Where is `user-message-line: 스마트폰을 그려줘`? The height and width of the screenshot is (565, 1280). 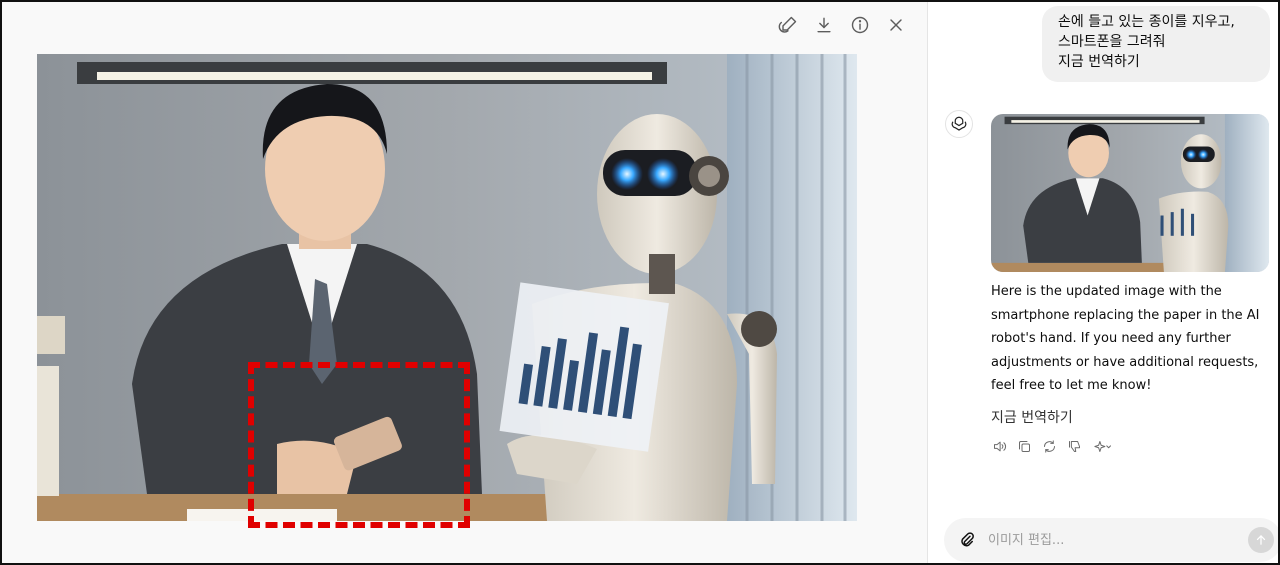 user-message-line: 스마트폰을 그려줘 is located at coordinates (1112, 42).